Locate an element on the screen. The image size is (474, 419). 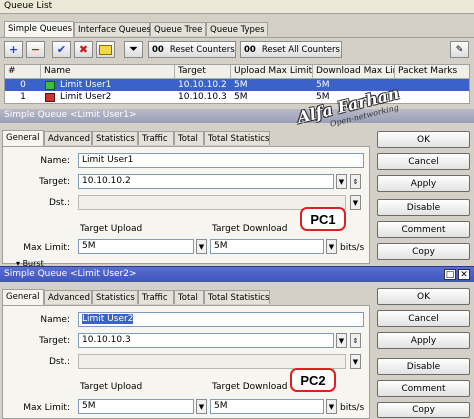
enable-button: ✔ is located at coordinates (61, 49).